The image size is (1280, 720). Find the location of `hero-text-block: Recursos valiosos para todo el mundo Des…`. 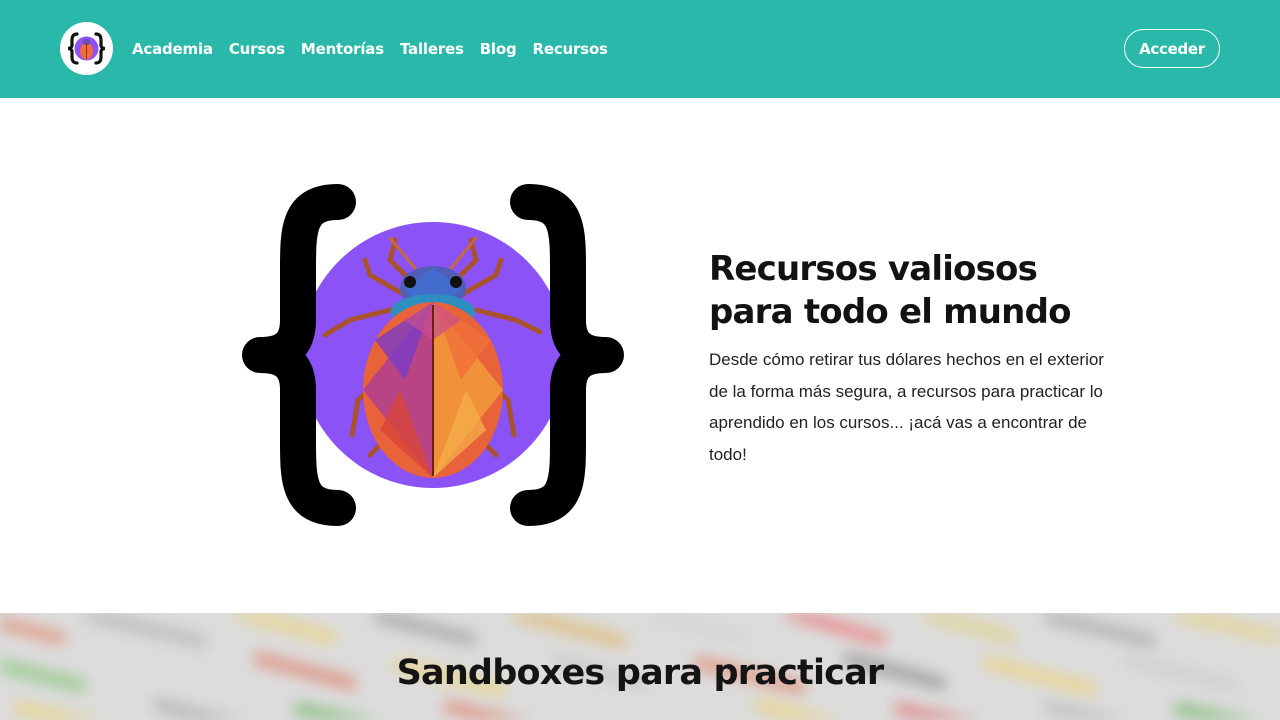

hero-text-block: Recursos valiosos para todo el mundo Des… is located at coordinates (919, 359).